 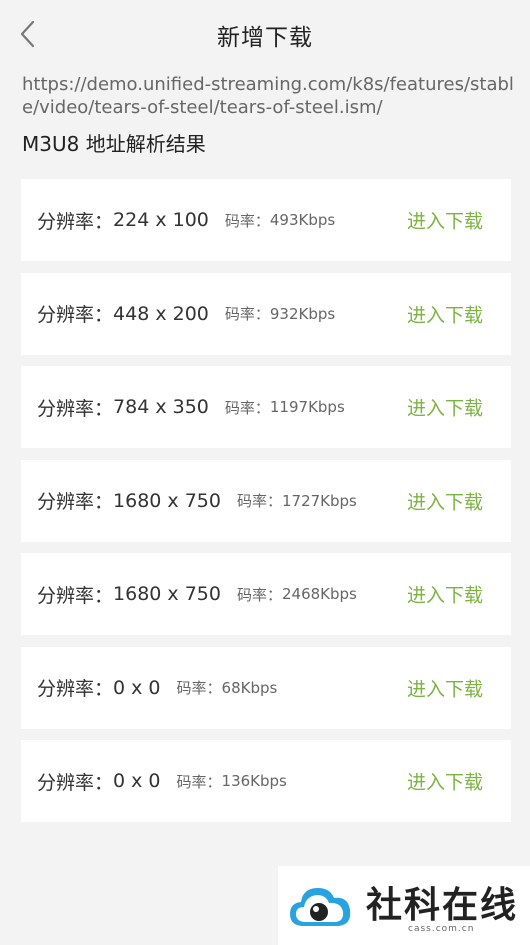 What do you see at coordinates (302, 220) in the screenshot?
I see `bitrate-value: 493Kbps` at bounding box center [302, 220].